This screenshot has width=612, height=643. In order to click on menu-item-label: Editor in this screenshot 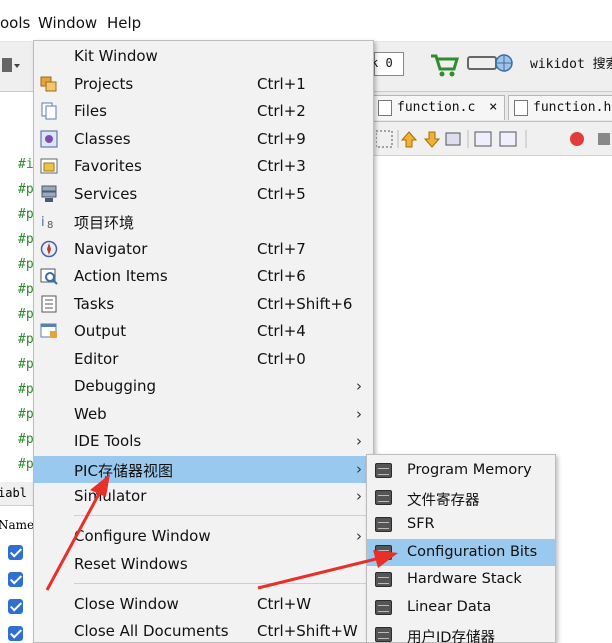, I will do `click(96, 359)`.